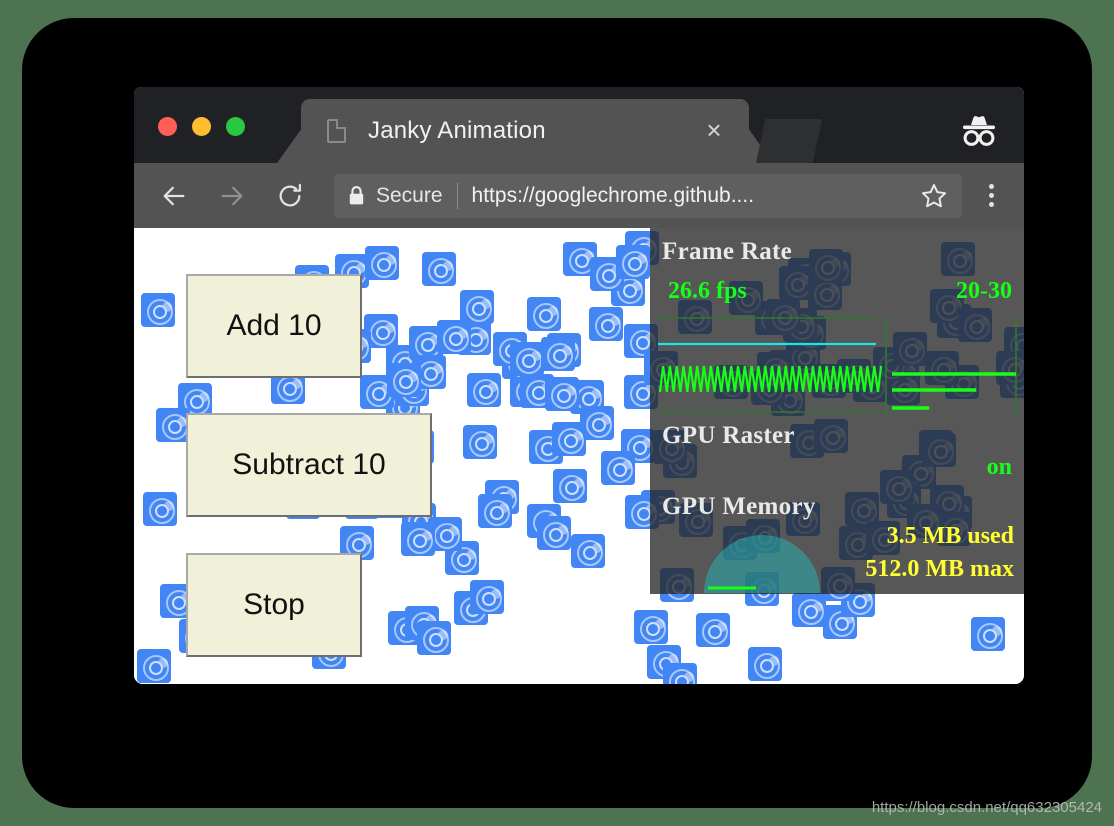 The image size is (1114, 826). I want to click on new-tab-slot, so click(789, 141).